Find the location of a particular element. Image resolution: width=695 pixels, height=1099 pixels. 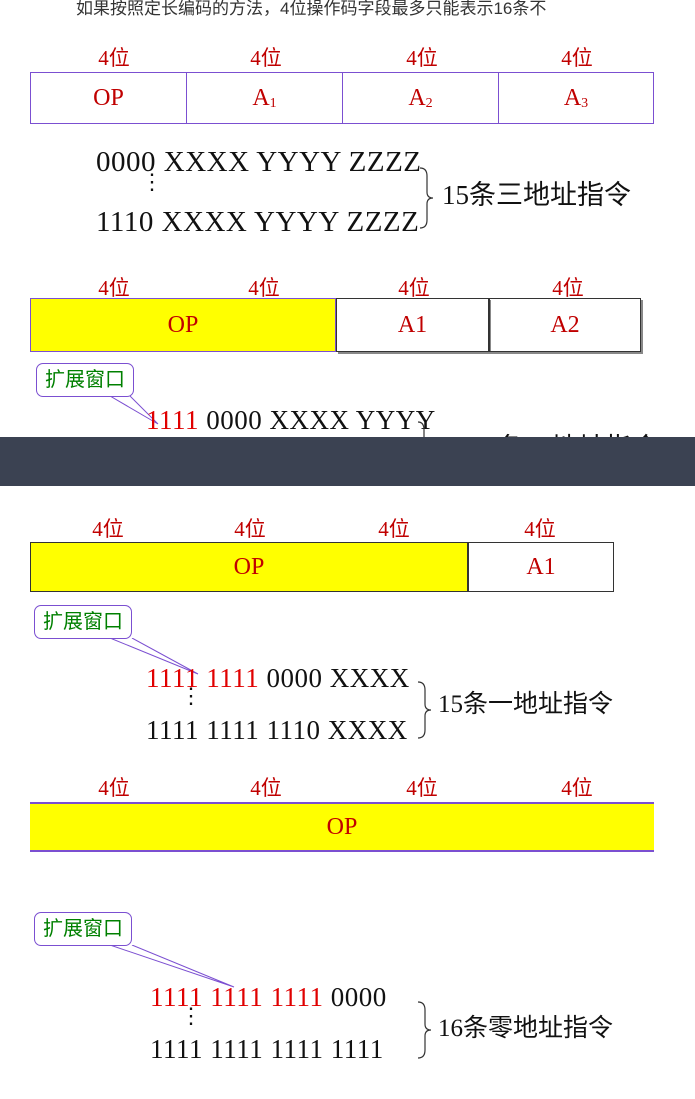

instruction-format-3addr: OP A1 A2 A3 is located at coordinates (342, 98).